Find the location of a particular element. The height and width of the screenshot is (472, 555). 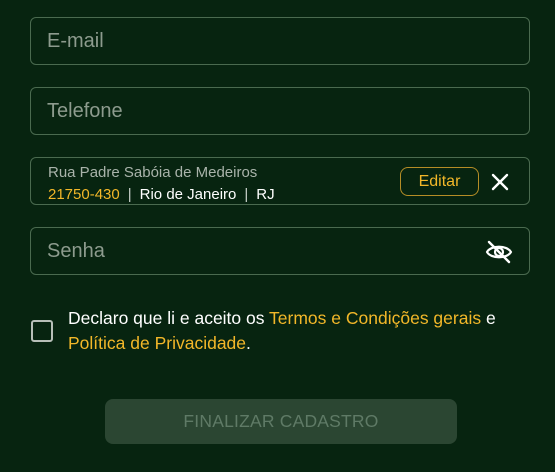

privacy-link: Política de Privacidade is located at coordinates (157, 343).